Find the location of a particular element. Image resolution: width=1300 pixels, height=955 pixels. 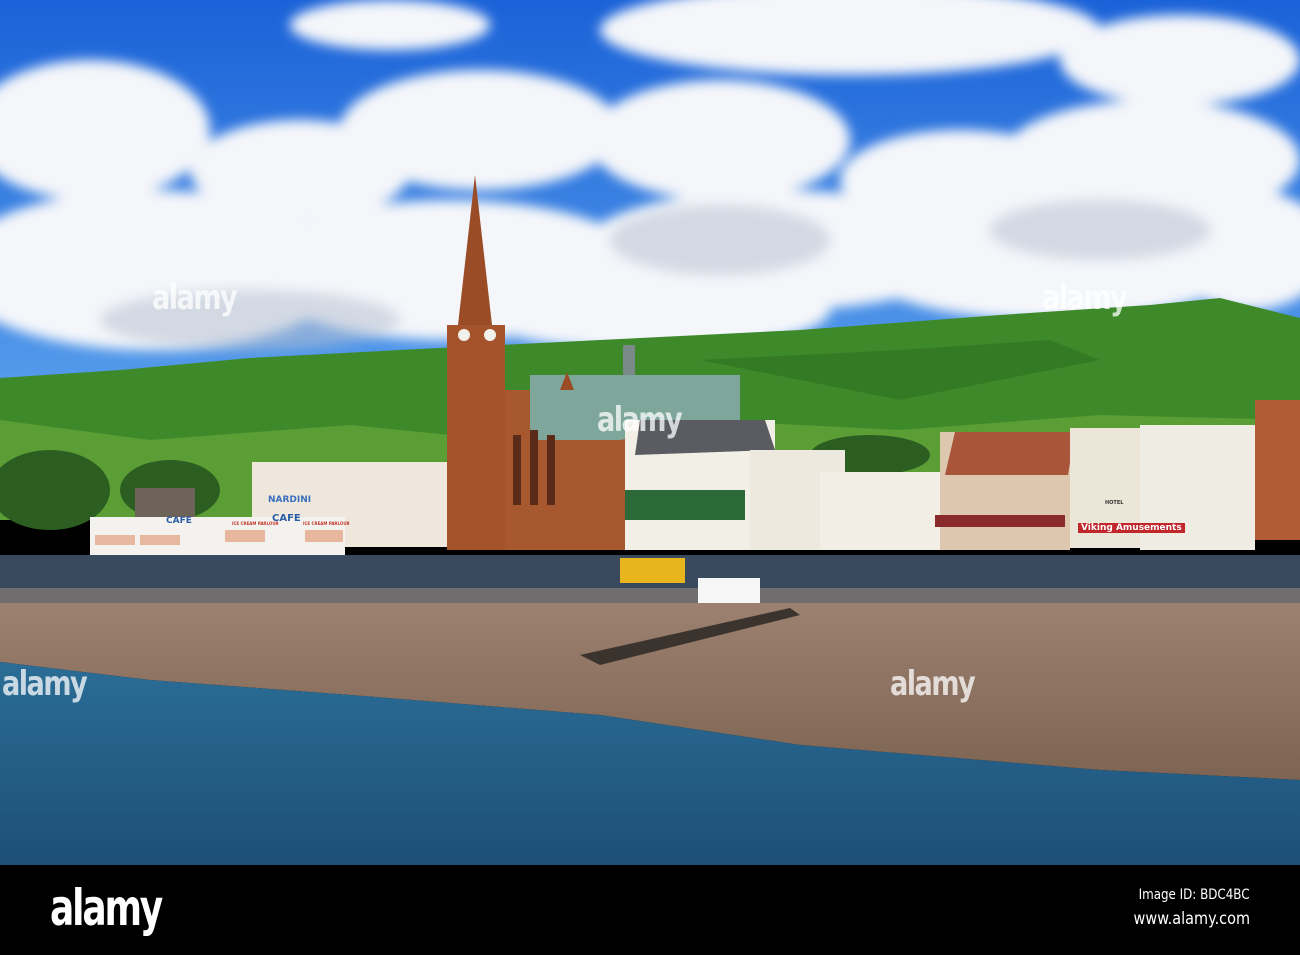

watermark-4: alamy is located at coordinates (45, 684).